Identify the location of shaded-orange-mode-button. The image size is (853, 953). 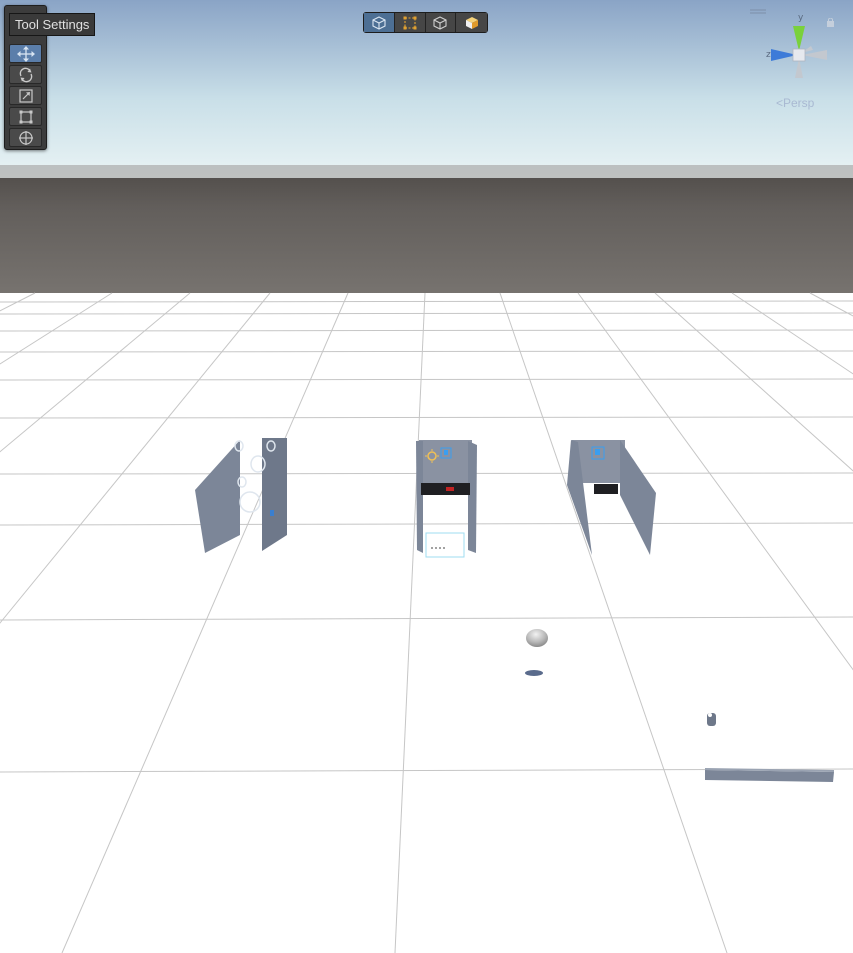
(471, 22).